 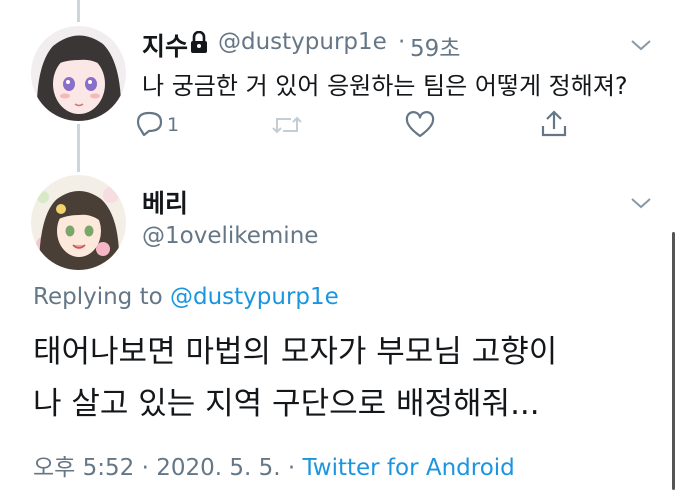 I want to click on main-display-name: 베리, so click(x=165, y=202).